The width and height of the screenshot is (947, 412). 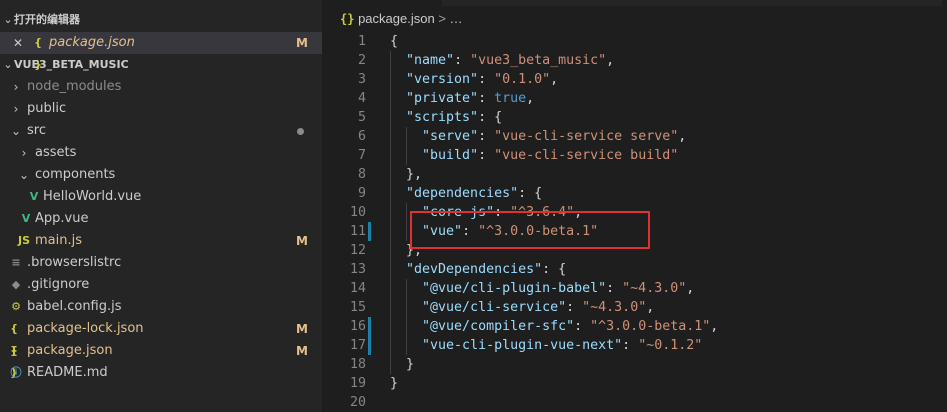 What do you see at coordinates (357, 326) in the screenshot?
I see `line-number: 16` at bounding box center [357, 326].